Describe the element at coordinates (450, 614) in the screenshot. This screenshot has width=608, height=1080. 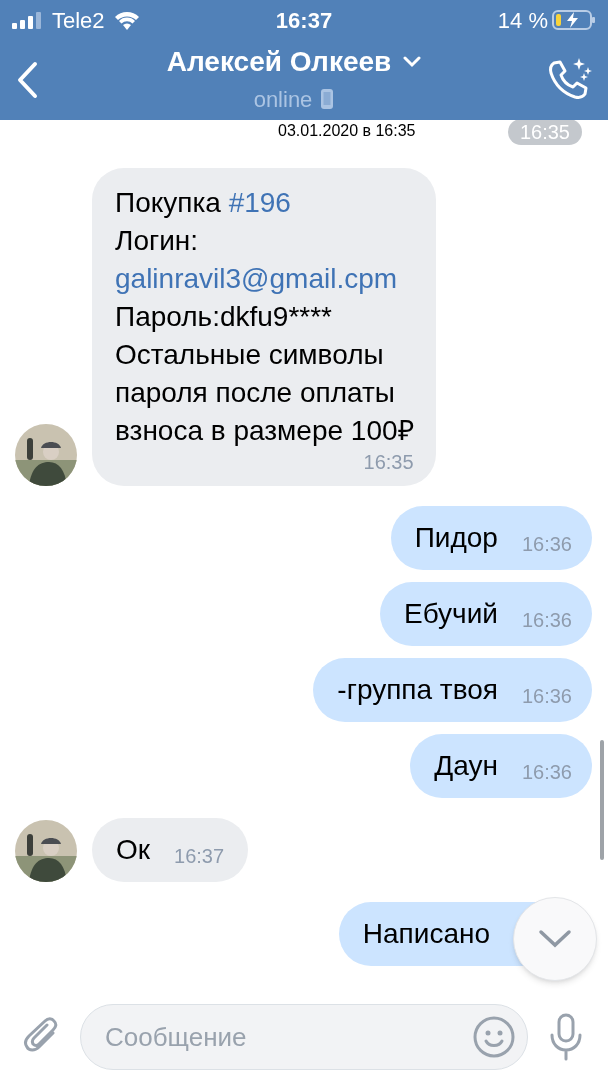
I see `message-text: Ебучий` at that location.